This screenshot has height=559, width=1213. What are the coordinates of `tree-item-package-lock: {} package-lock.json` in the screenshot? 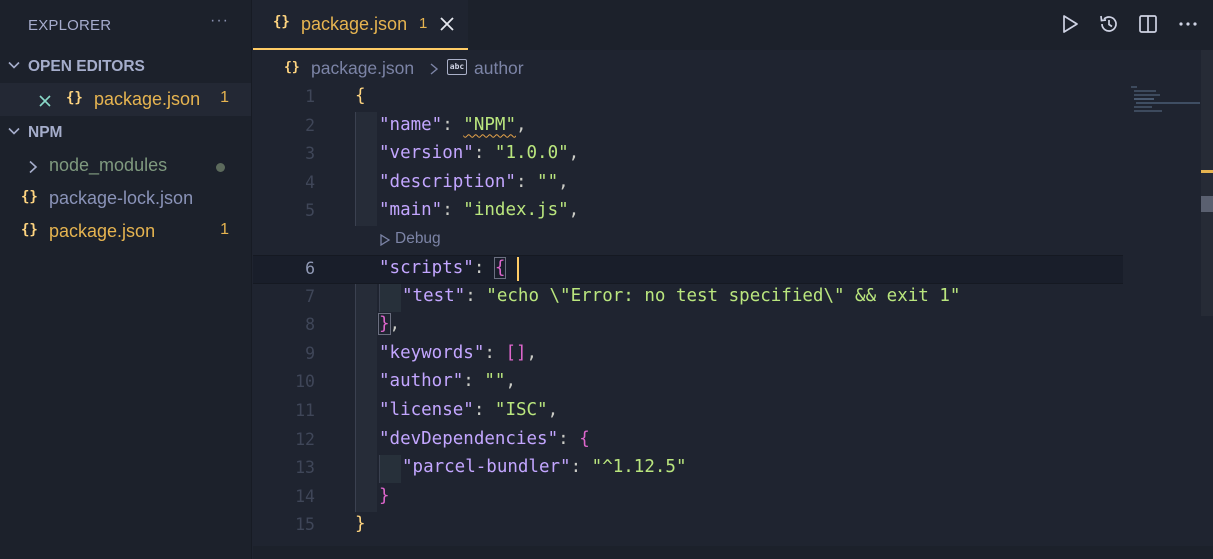 It's located at (125, 198).